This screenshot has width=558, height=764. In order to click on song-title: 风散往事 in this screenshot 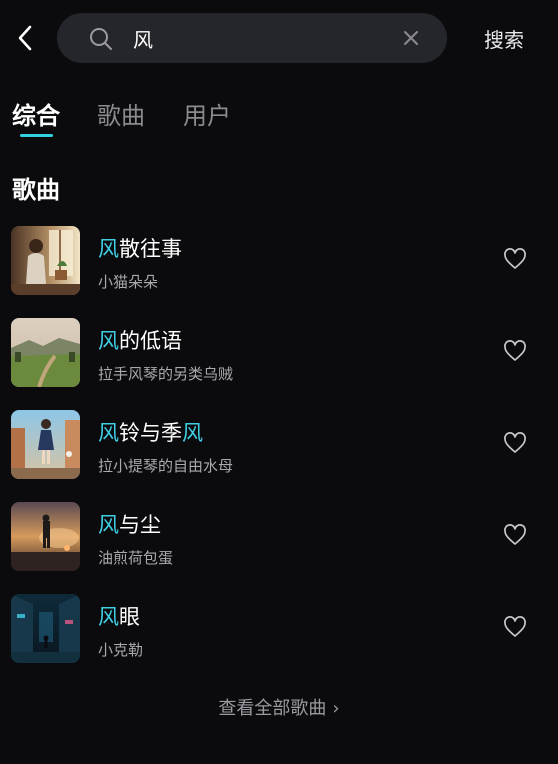, I will do `click(140, 249)`.